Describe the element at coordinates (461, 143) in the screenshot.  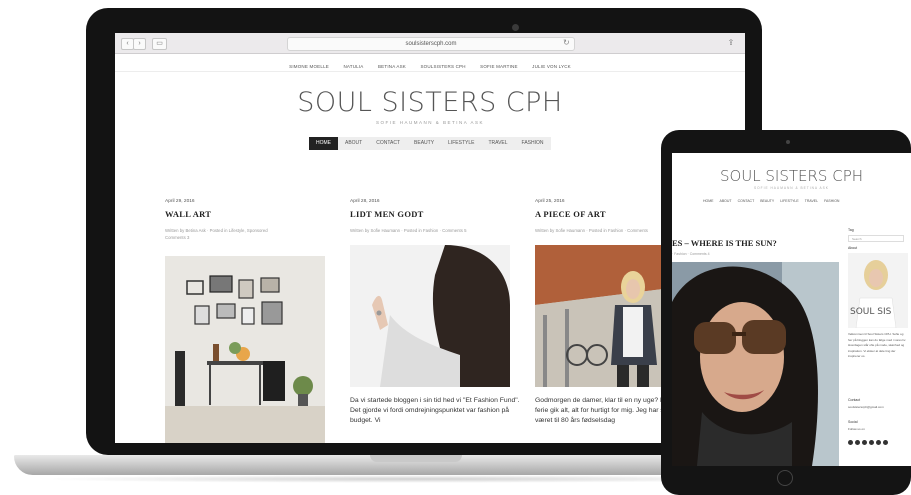
I see `nav-lifestyle: LIFESTYLE` at that location.